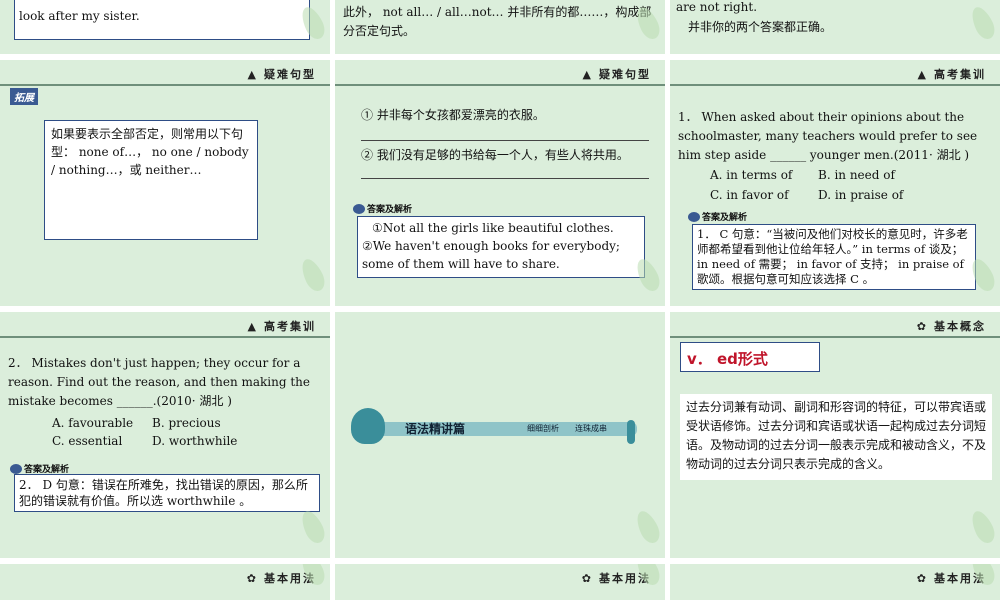 This screenshot has width=1000, height=600. I want to click on option-d: D. worthwhile, so click(195, 441).